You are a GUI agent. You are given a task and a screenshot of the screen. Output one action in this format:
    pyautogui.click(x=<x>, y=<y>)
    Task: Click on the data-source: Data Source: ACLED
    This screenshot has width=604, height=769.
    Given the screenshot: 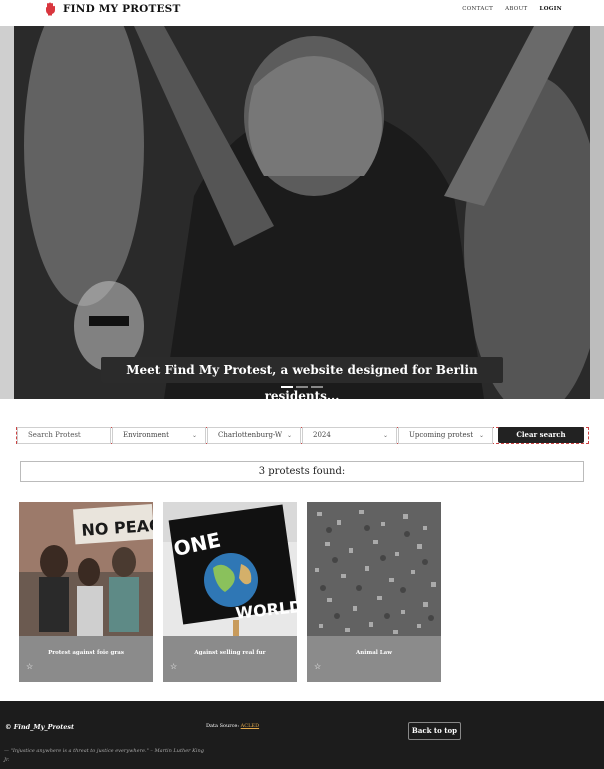 What is the action you would take?
    pyautogui.click(x=232, y=726)
    